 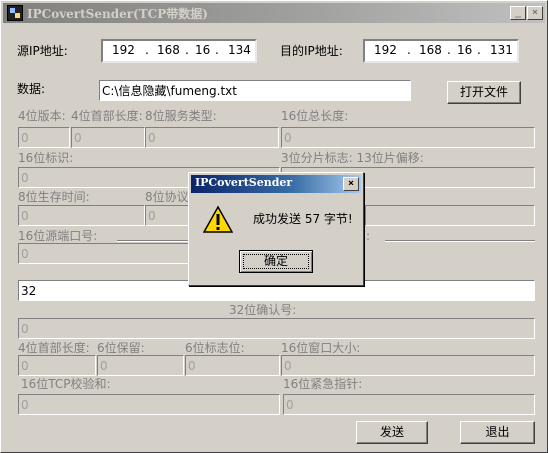 I want to click on title-bar: IPCovertSender(TCP带数据) _ ×, so click(x=274, y=13).